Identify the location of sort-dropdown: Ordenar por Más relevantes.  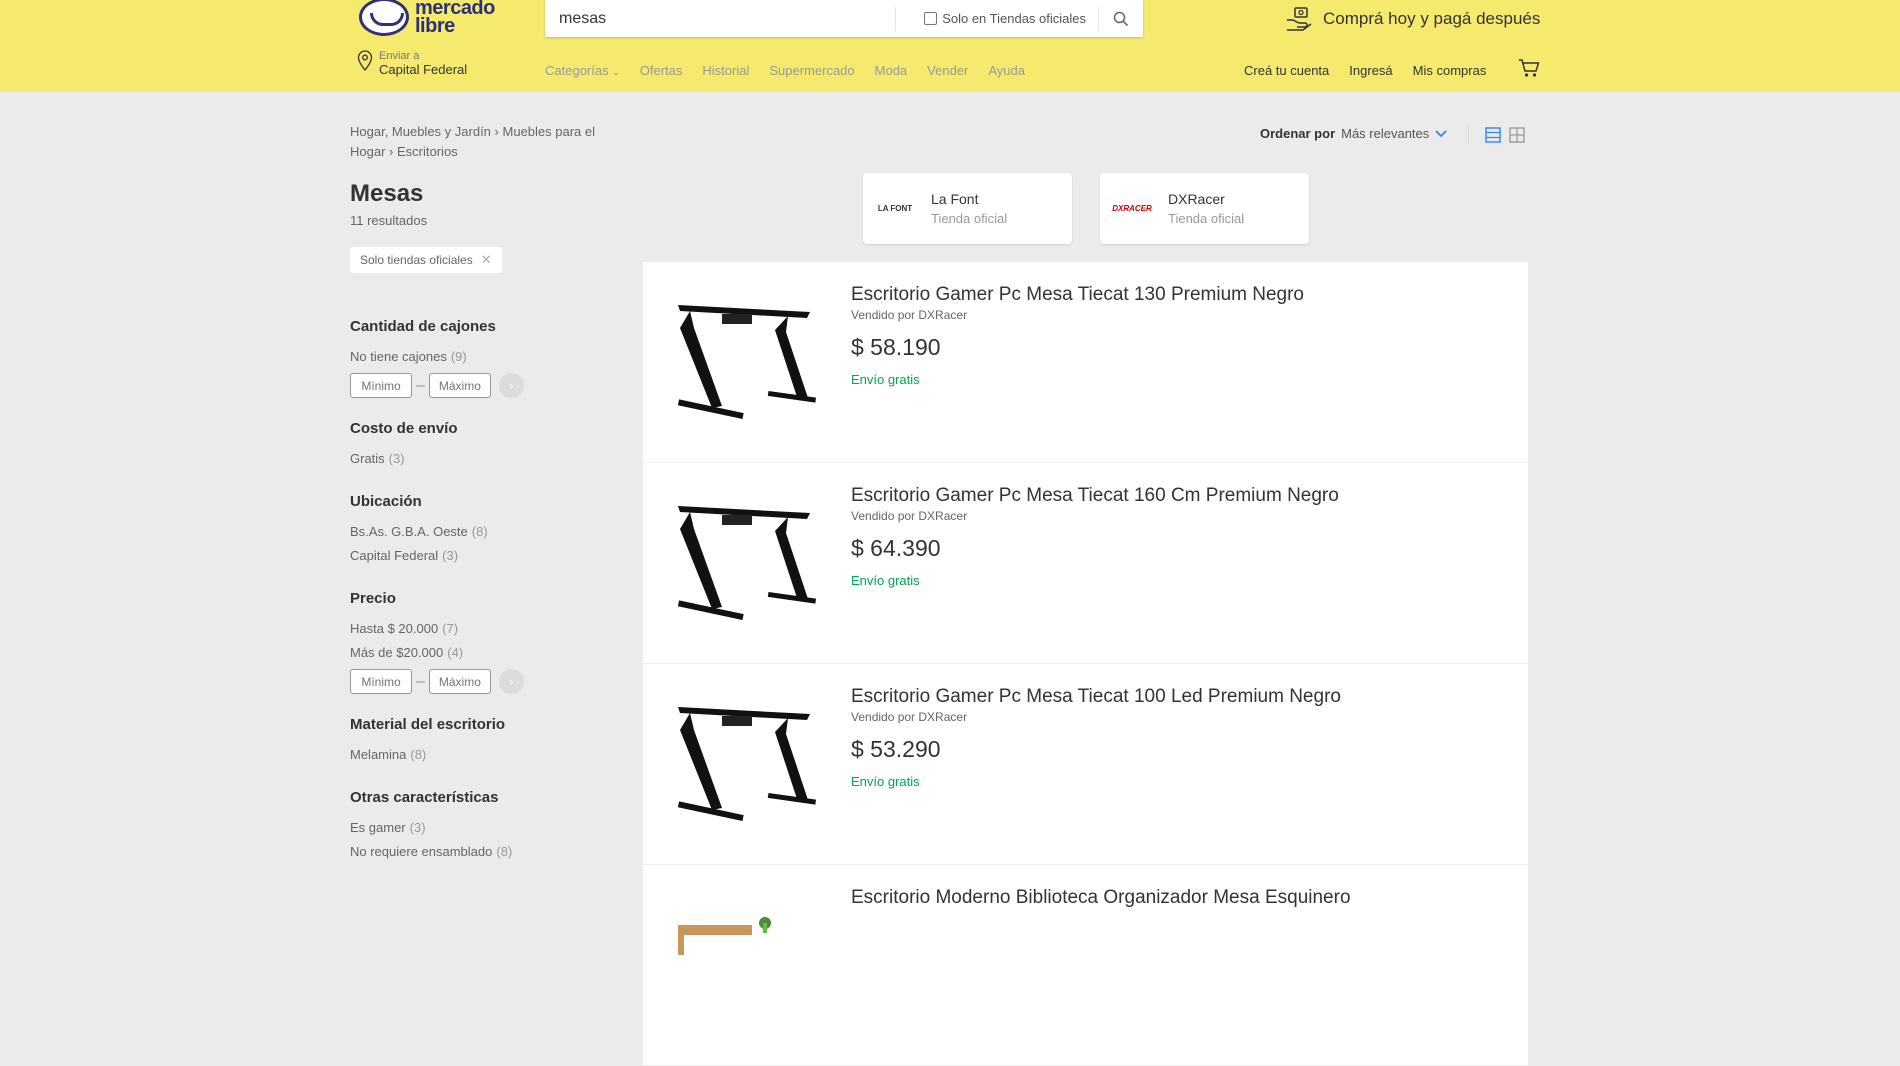
(1353, 133).